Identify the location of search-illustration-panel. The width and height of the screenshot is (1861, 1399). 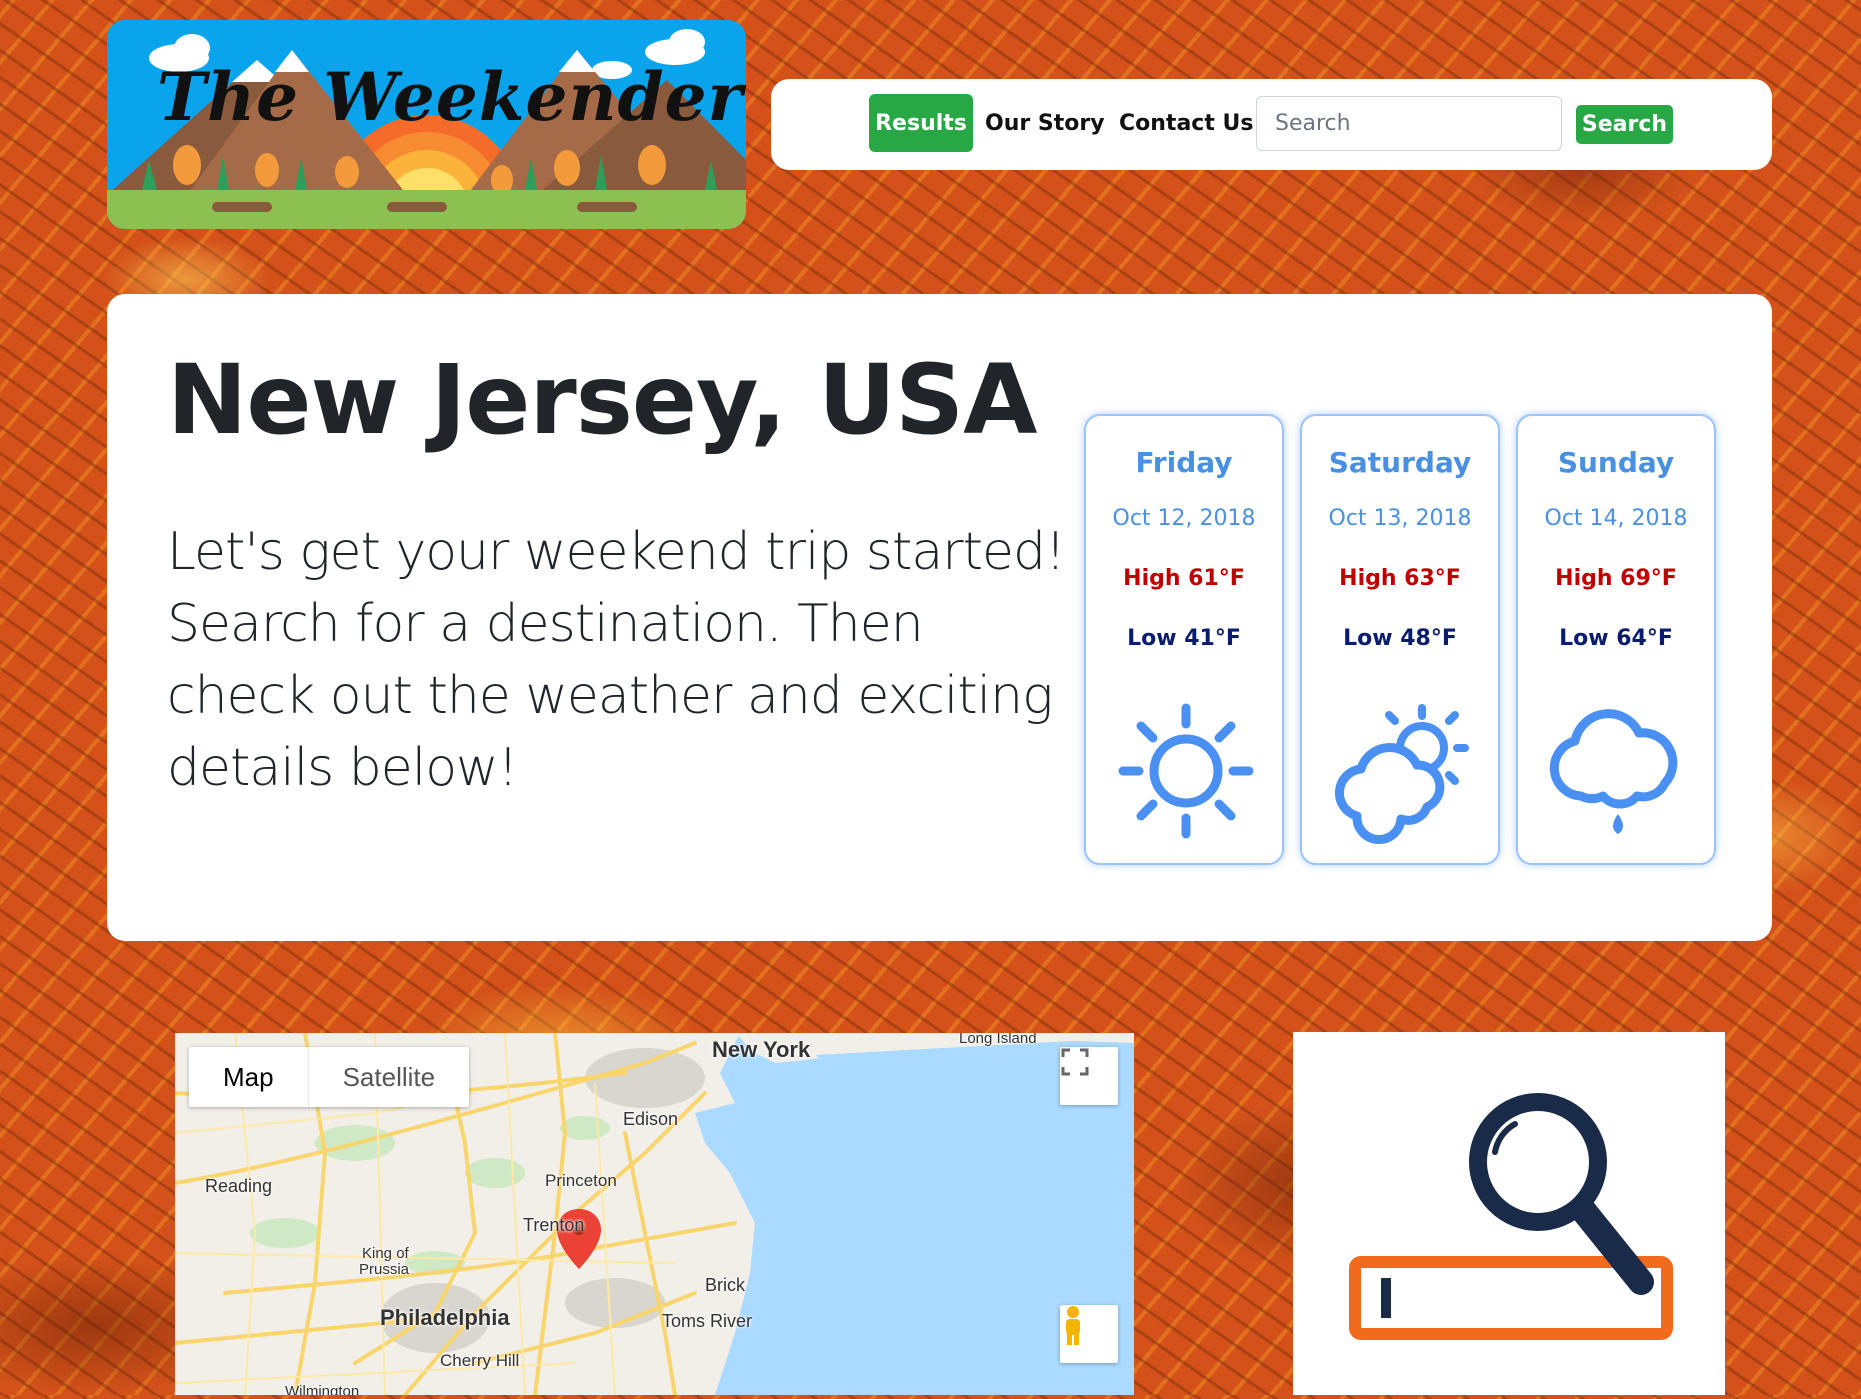
(1509, 1213).